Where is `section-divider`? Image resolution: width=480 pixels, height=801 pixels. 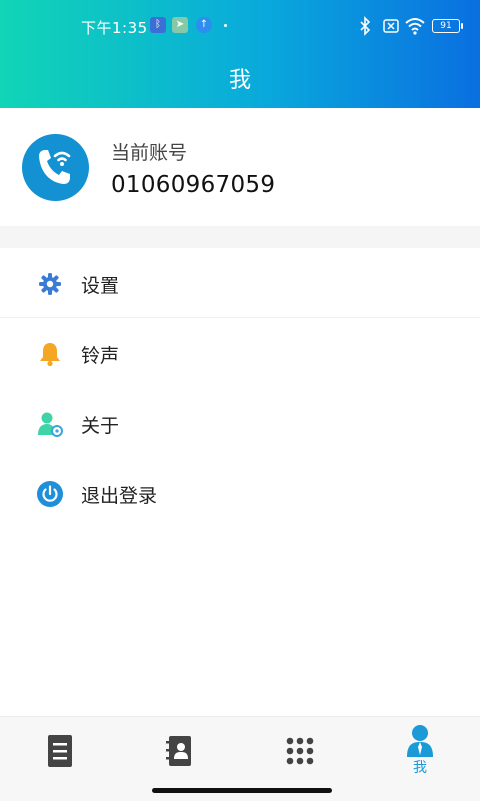
section-divider is located at coordinates (240, 237).